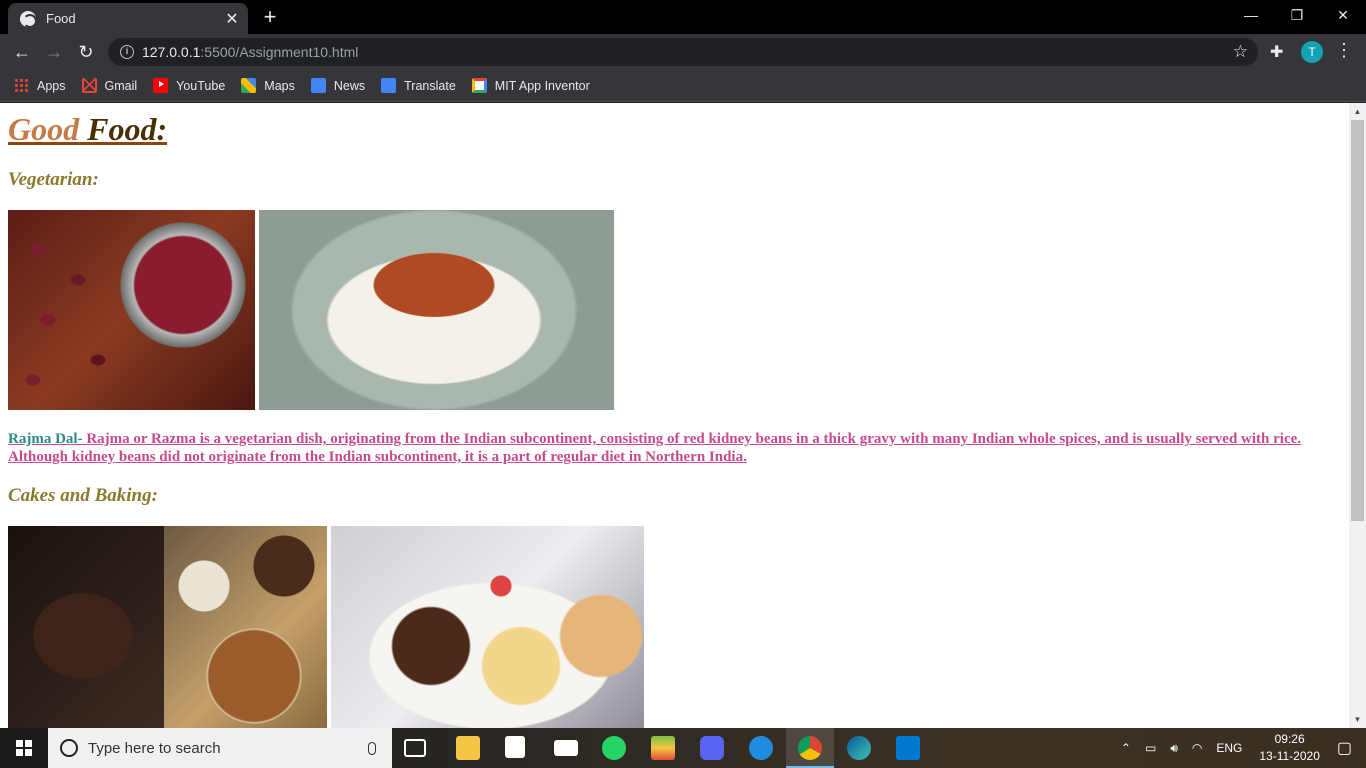 This screenshot has width=1366, height=768. What do you see at coordinates (201, 85) in the screenshot?
I see `bookmark-label: YouTube` at bounding box center [201, 85].